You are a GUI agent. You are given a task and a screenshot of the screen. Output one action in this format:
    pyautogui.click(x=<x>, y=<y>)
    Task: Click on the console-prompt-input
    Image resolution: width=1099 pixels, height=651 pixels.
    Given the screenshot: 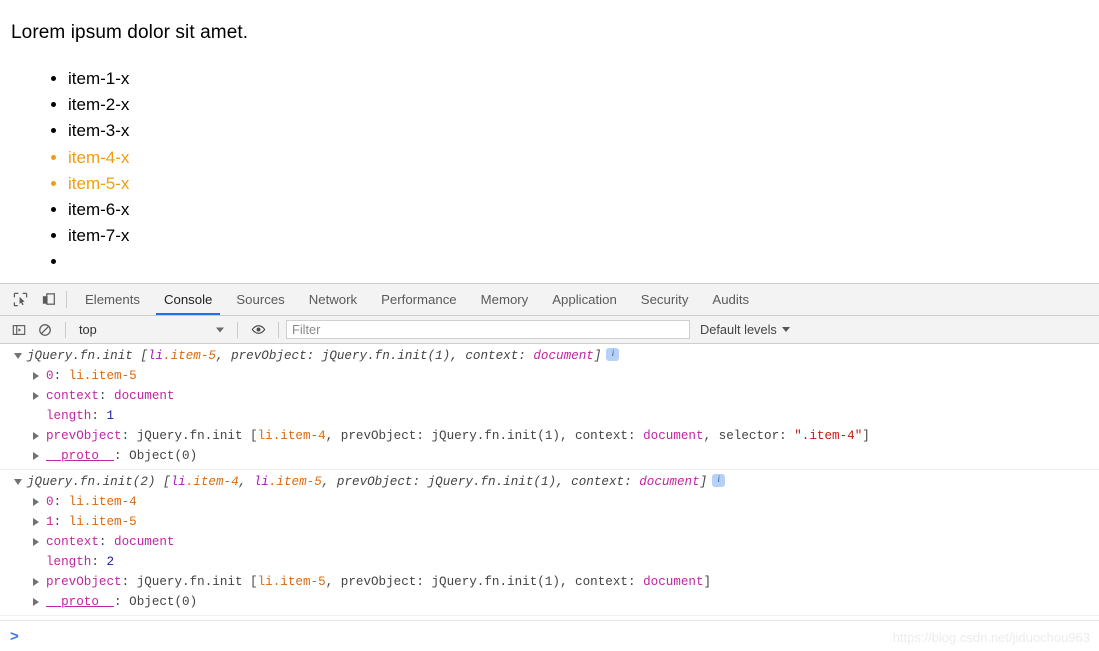 What is the action you would take?
    pyautogui.click(x=559, y=636)
    